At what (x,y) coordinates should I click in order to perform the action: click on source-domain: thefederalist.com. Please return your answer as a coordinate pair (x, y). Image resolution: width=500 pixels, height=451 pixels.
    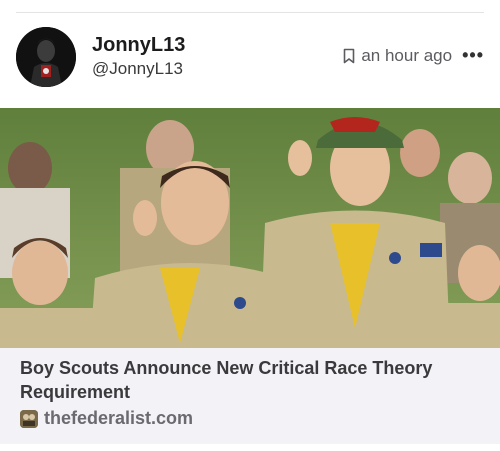
    Looking at the image, I should click on (119, 418).